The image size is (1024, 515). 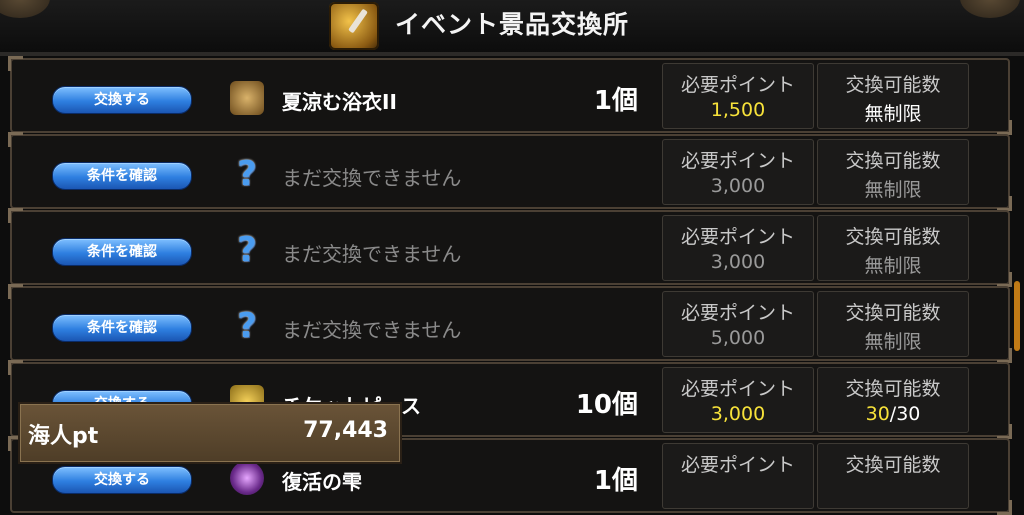 I want to click on exchange-limit: 交換可能数, so click(x=893, y=476).